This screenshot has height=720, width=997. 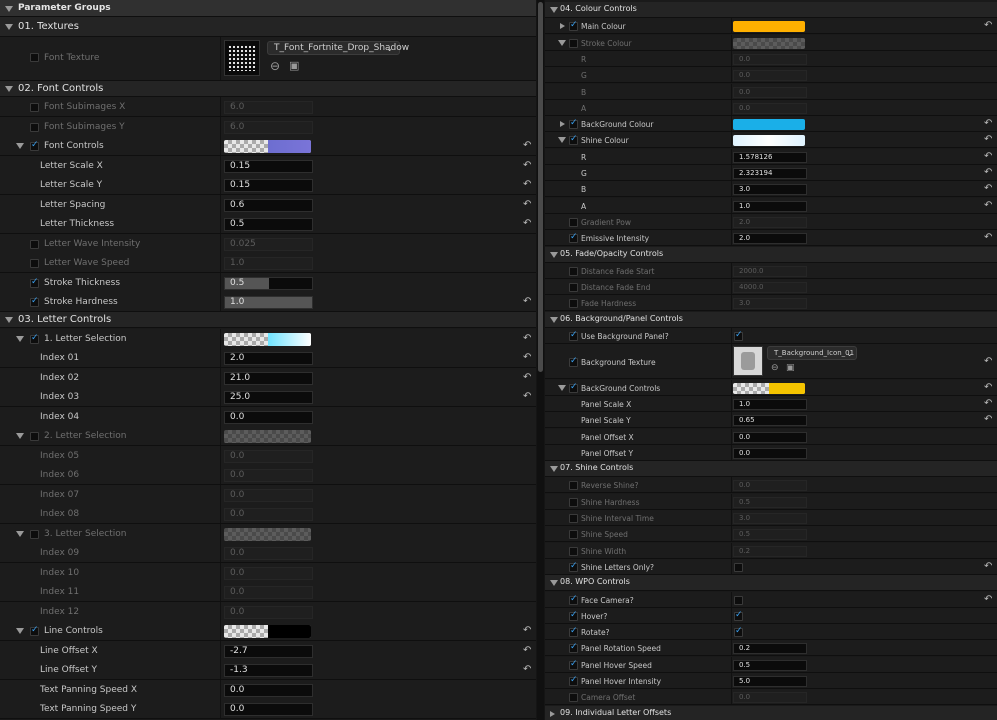 What do you see at coordinates (573, 551) in the screenshot?
I see `shine-width-checkbox` at bounding box center [573, 551].